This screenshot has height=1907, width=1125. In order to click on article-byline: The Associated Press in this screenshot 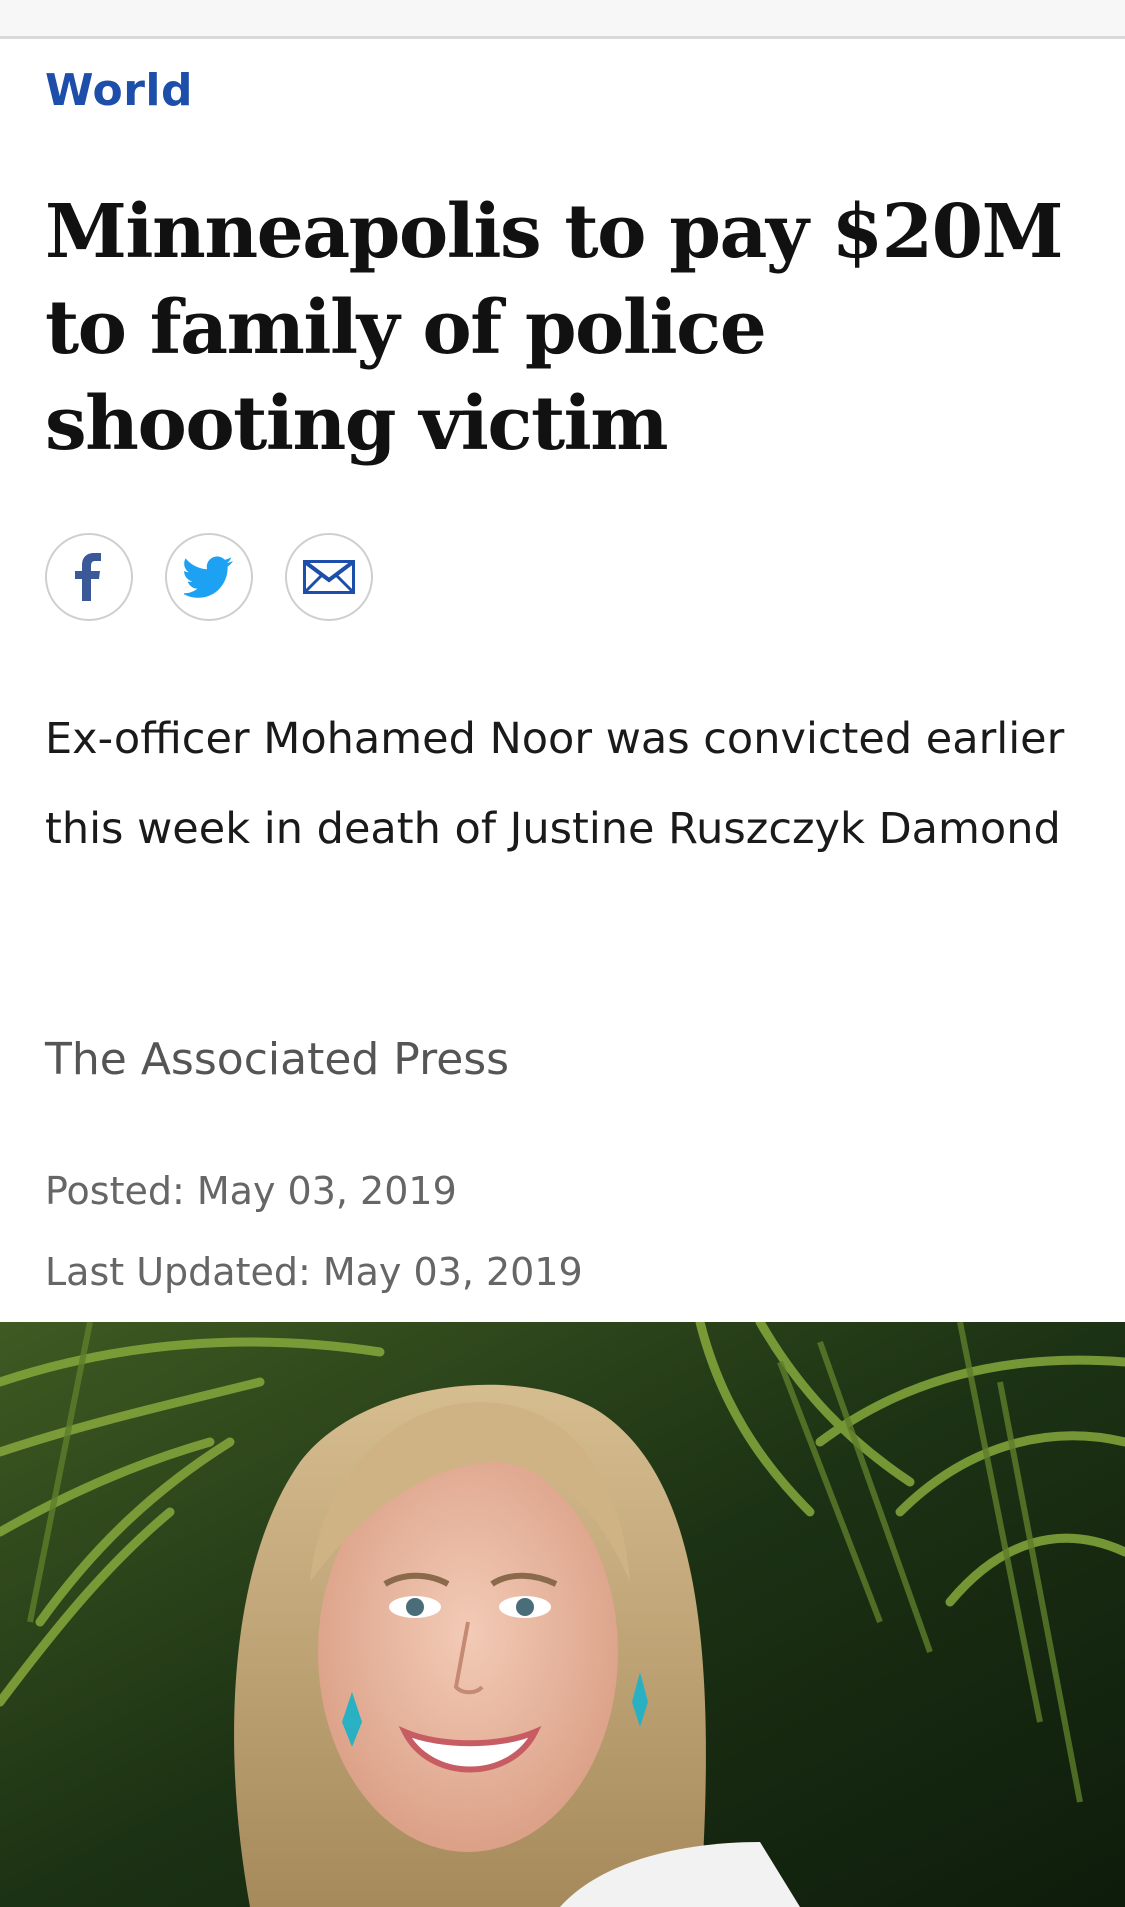, I will do `click(277, 1059)`.